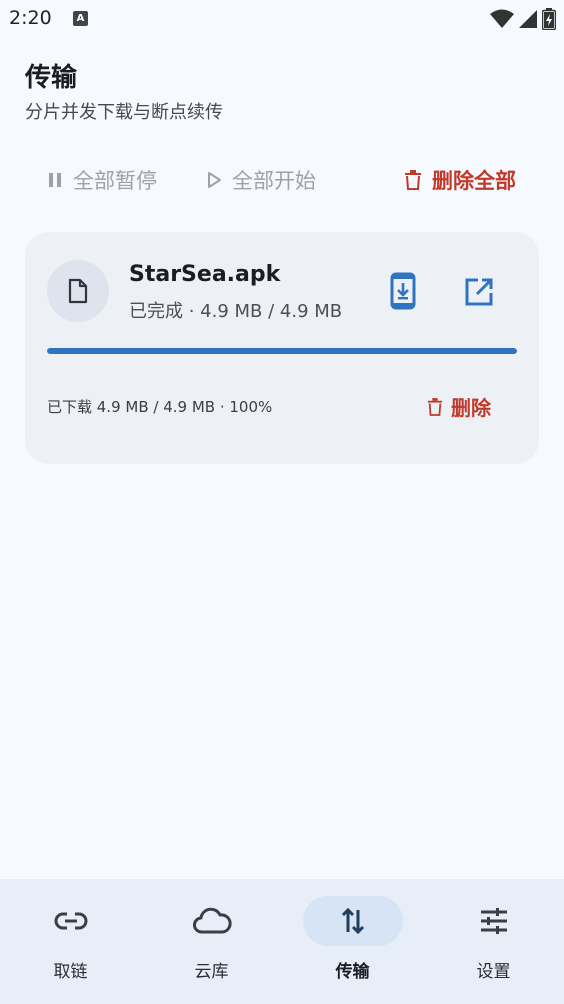 The image size is (564, 1004). I want to click on file-status: 已完成 · 4.9 MB / 4.9 MB, so click(236, 311).